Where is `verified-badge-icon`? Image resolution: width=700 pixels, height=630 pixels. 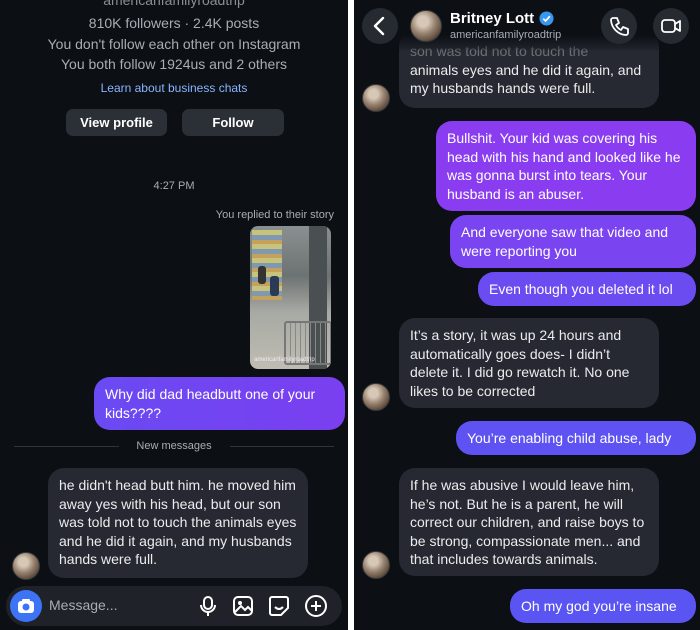
verified-badge-icon is located at coordinates (546, 18).